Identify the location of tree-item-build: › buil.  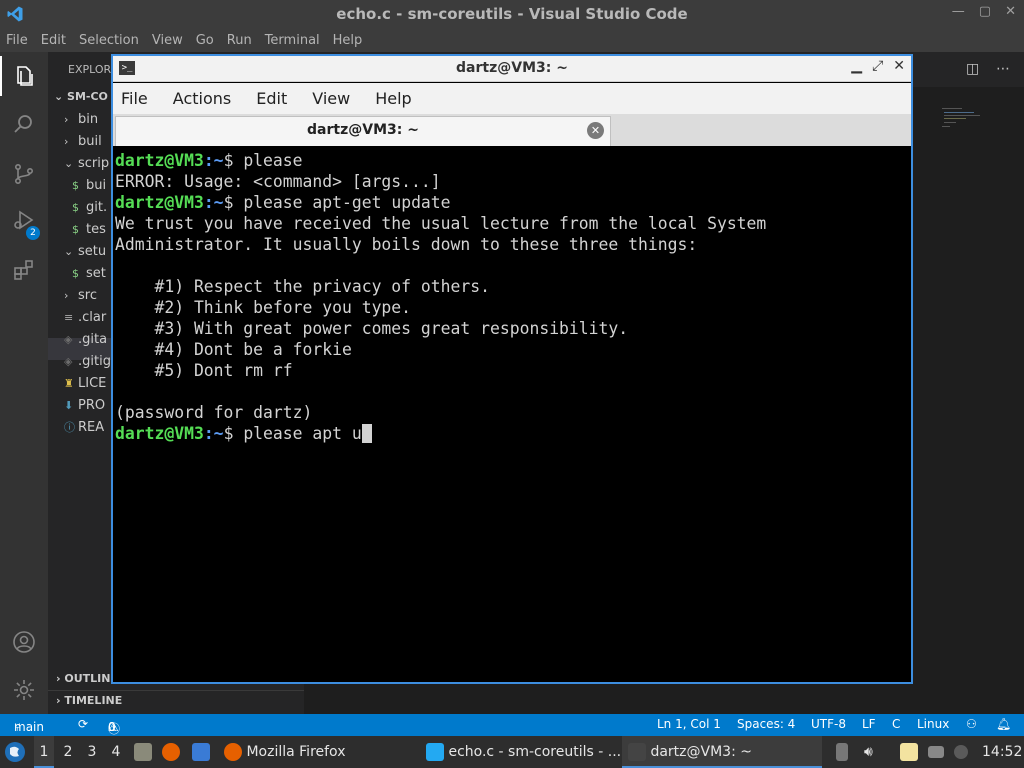
(83, 142).